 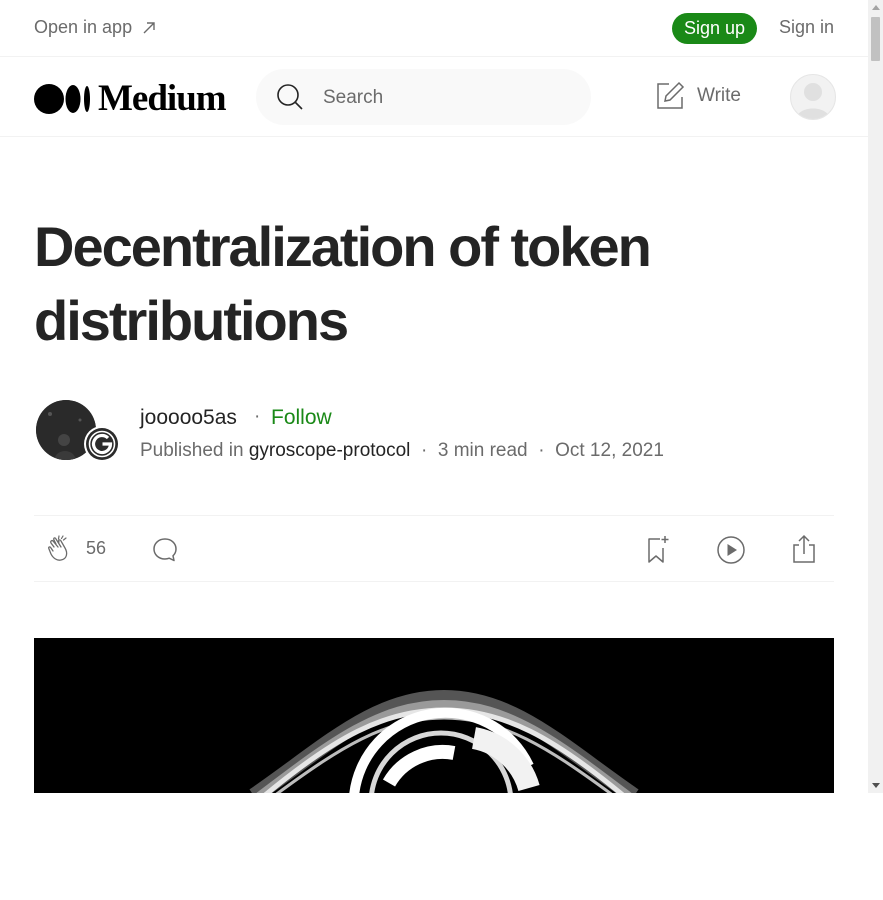 I want to click on clap-count: 56, so click(x=96, y=547).